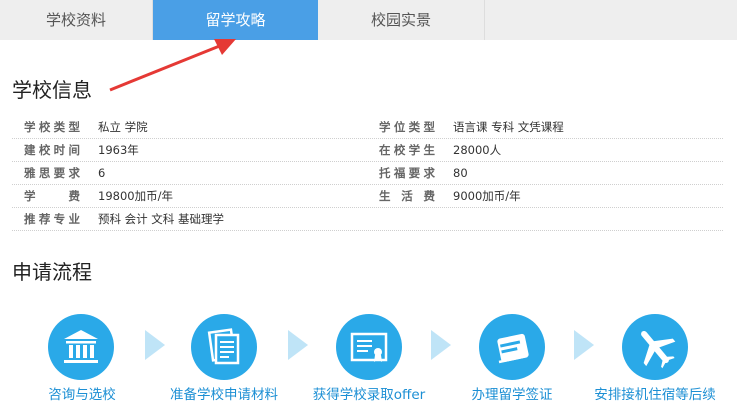 Image resolution: width=737 pixels, height=420 pixels. I want to click on documents-icon, so click(224, 347).